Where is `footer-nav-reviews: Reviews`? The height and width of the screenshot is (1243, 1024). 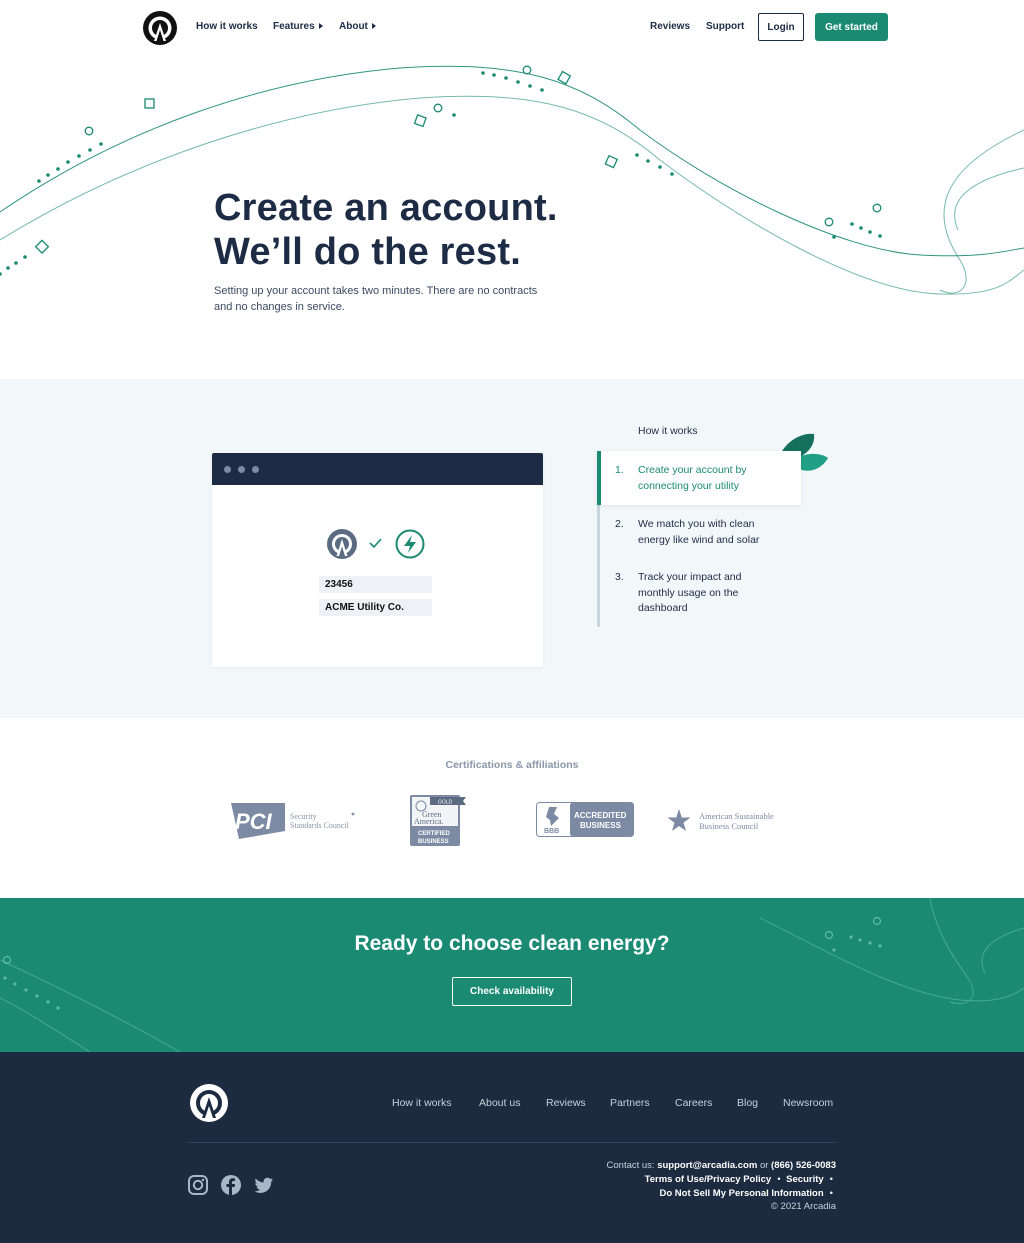 footer-nav-reviews: Reviews is located at coordinates (566, 1103).